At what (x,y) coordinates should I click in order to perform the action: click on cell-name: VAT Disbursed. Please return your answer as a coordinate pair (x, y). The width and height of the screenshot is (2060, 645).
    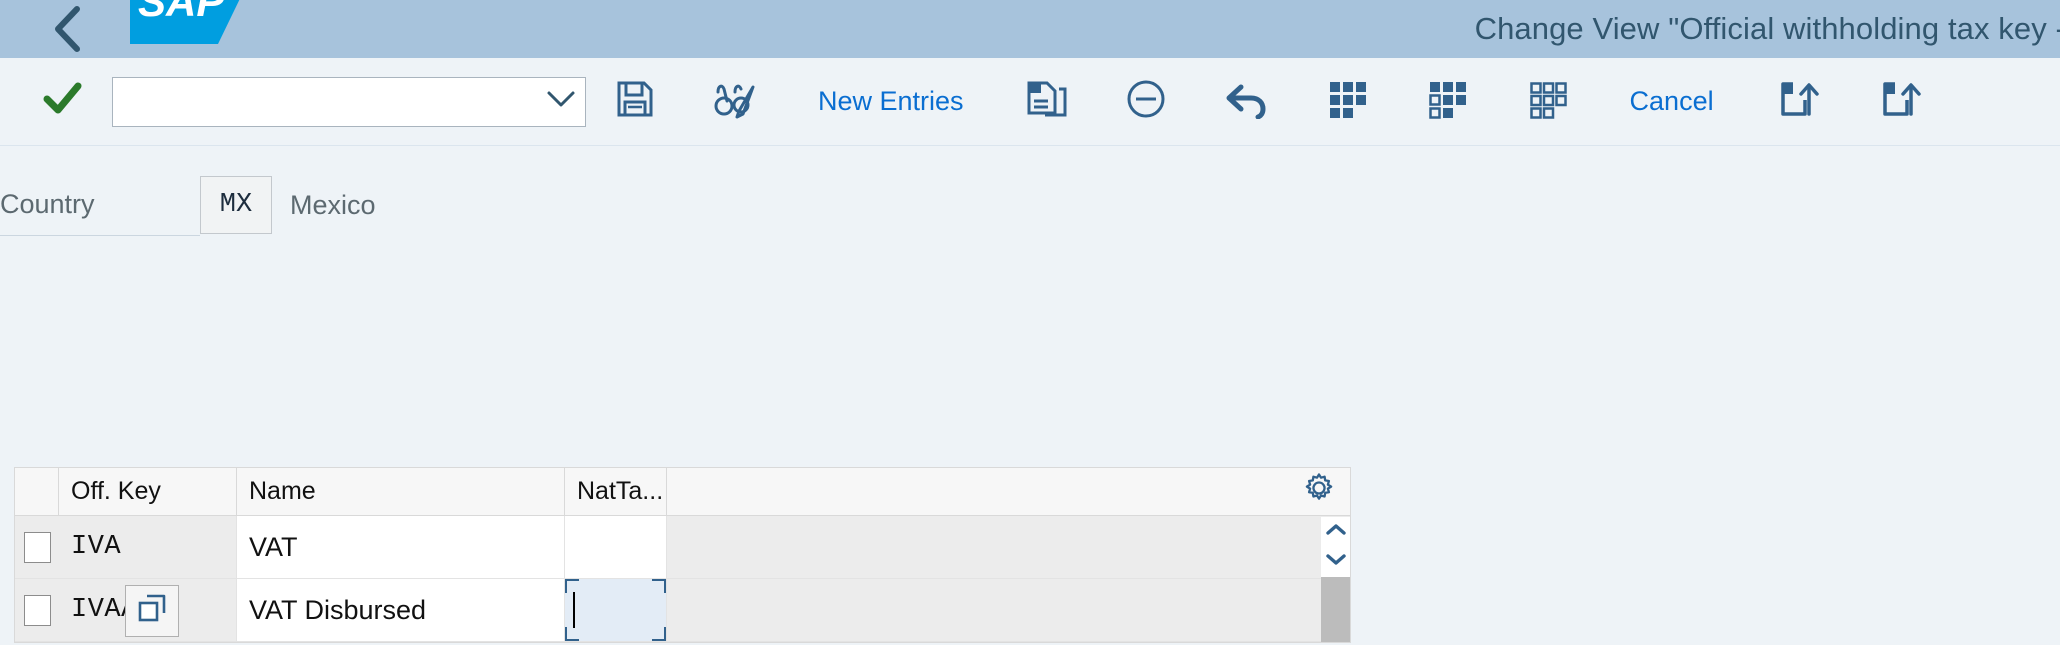
    Looking at the image, I should click on (401, 610).